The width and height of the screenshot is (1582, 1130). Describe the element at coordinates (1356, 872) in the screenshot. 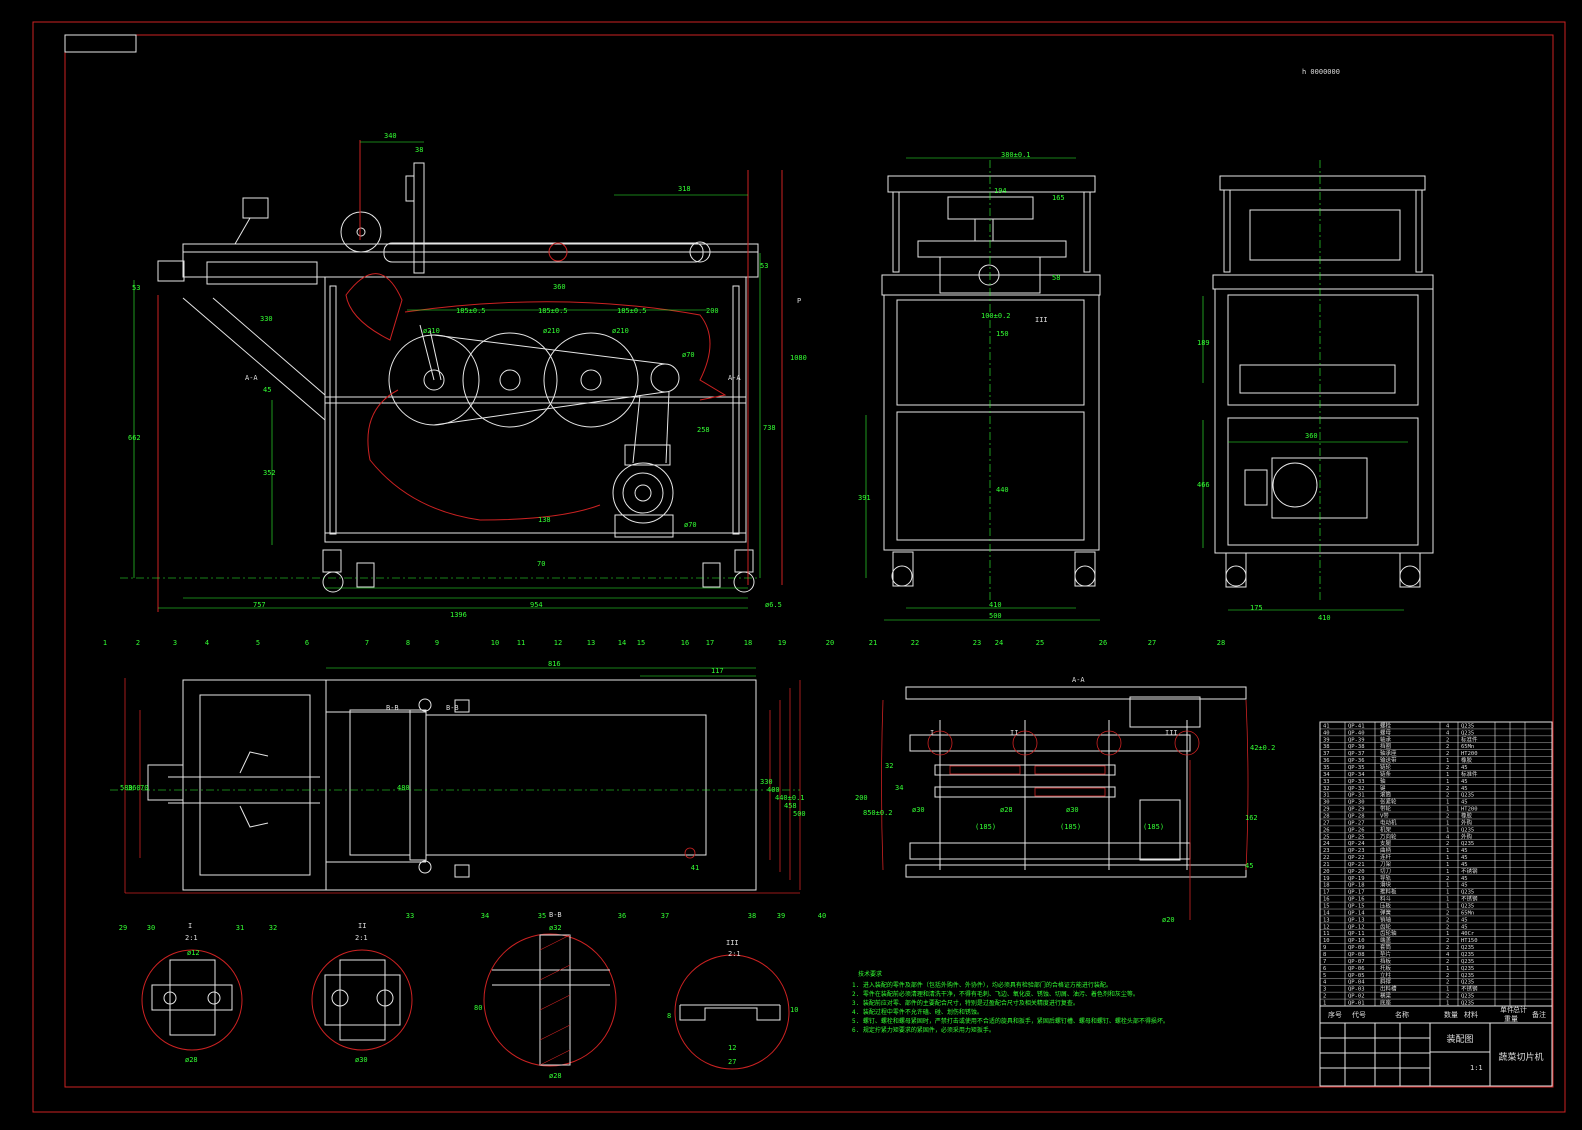

I see `bom-cell: QP-20` at that location.